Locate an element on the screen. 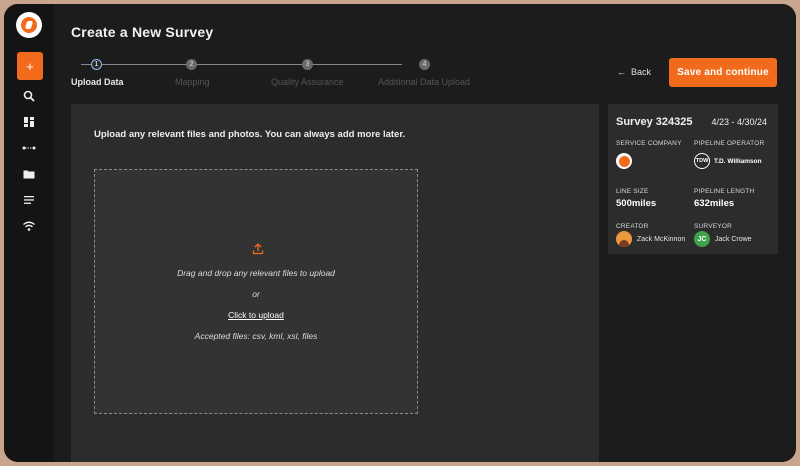  click-to-upload-link: Click to upload is located at coordinates (256, 315).